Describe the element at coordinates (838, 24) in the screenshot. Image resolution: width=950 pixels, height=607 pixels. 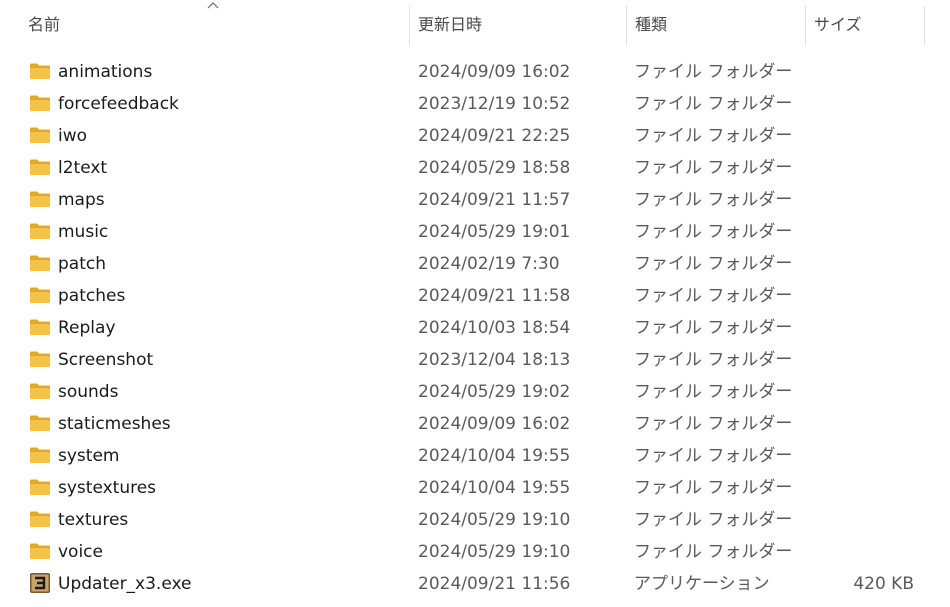
I see `column-header-size-label: サイズ` at that location.